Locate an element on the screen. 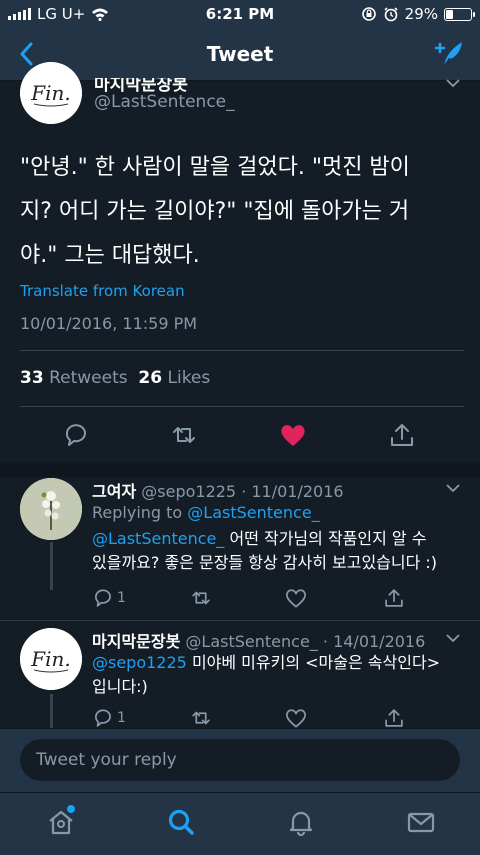 This screenshot has width=480, height=855. battery-icon is located at coordinates (459, 14).